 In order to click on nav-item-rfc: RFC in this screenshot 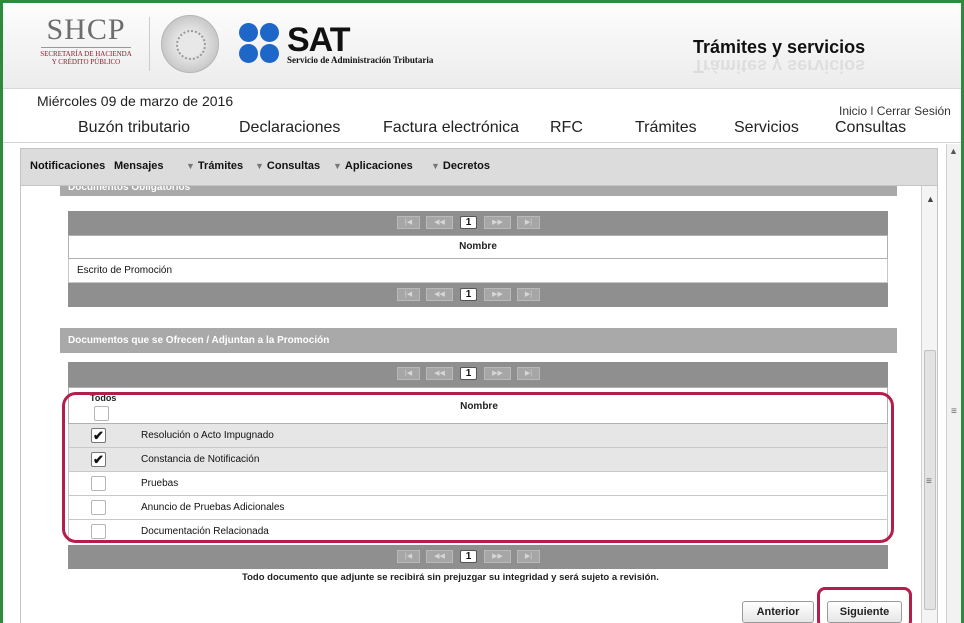, I will do `click(566, 128)`.